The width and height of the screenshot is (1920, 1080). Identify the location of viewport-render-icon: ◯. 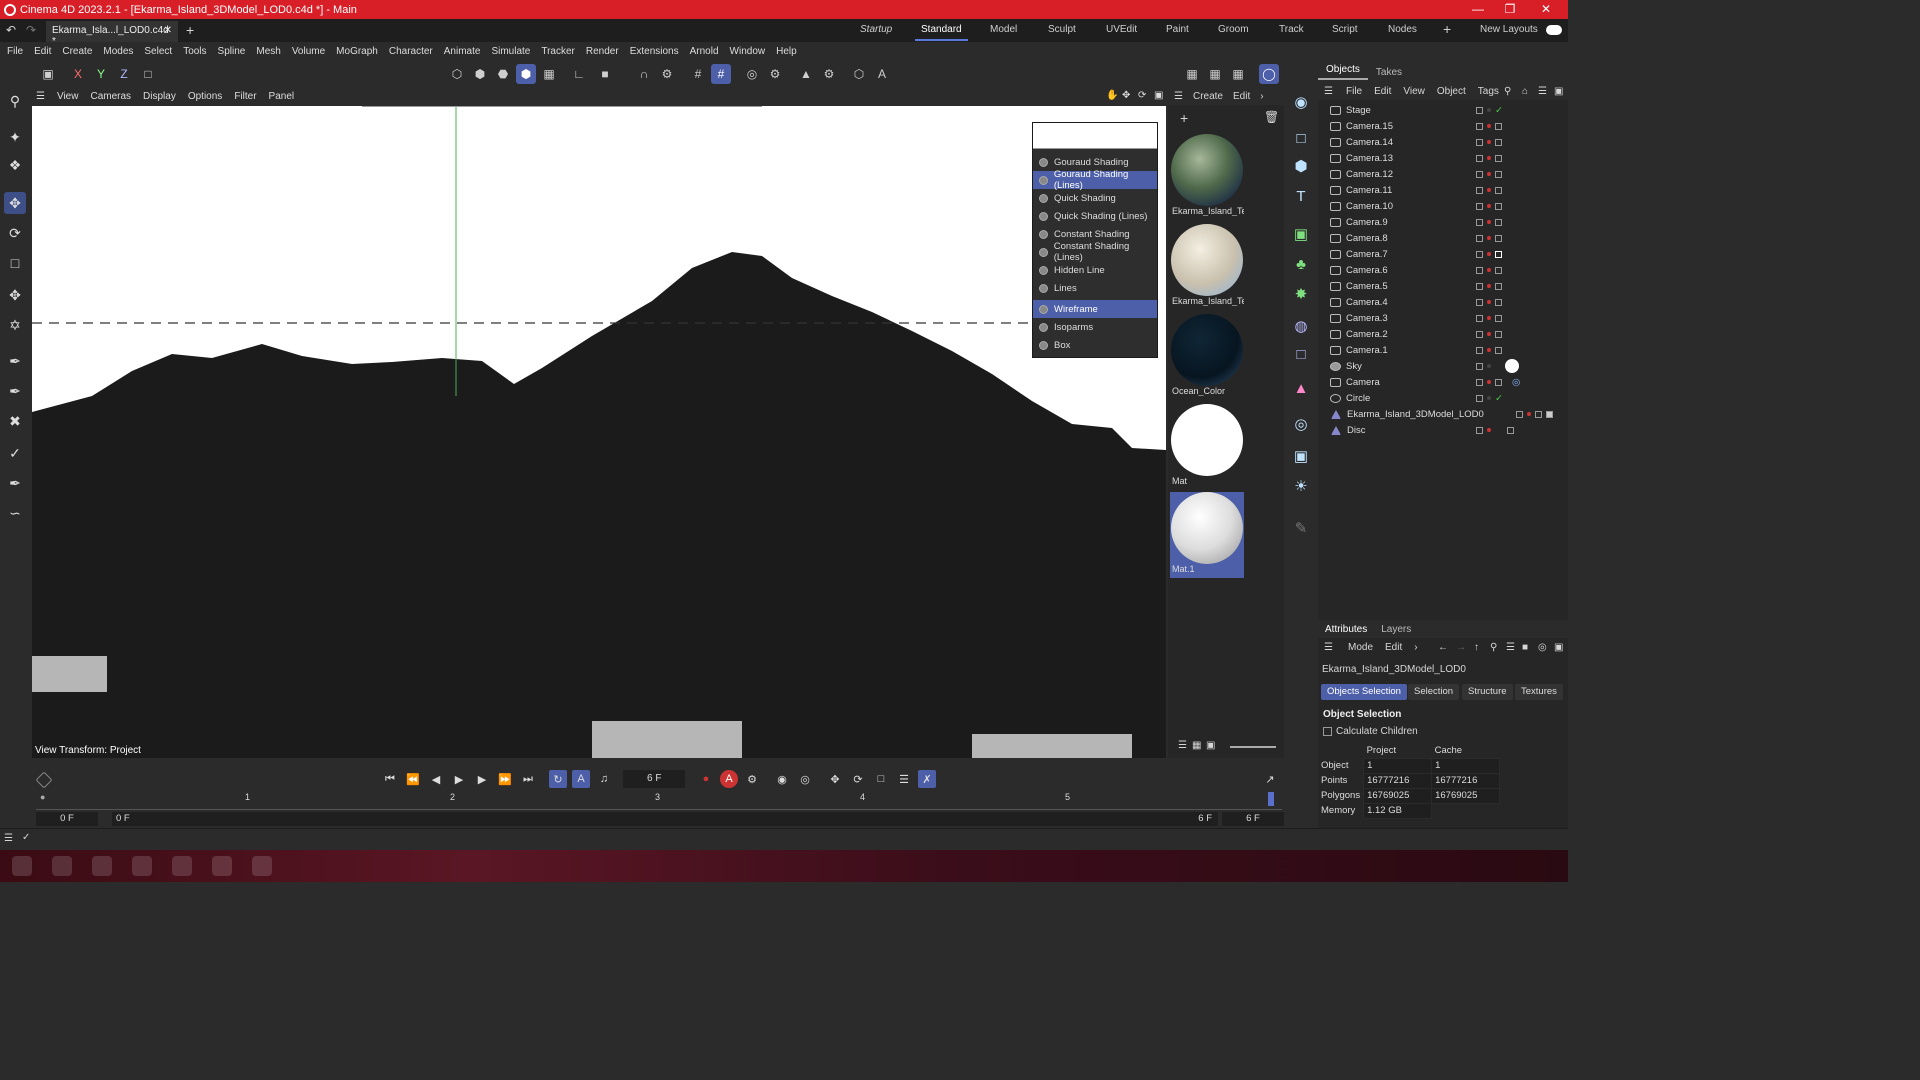
(1269, 74).